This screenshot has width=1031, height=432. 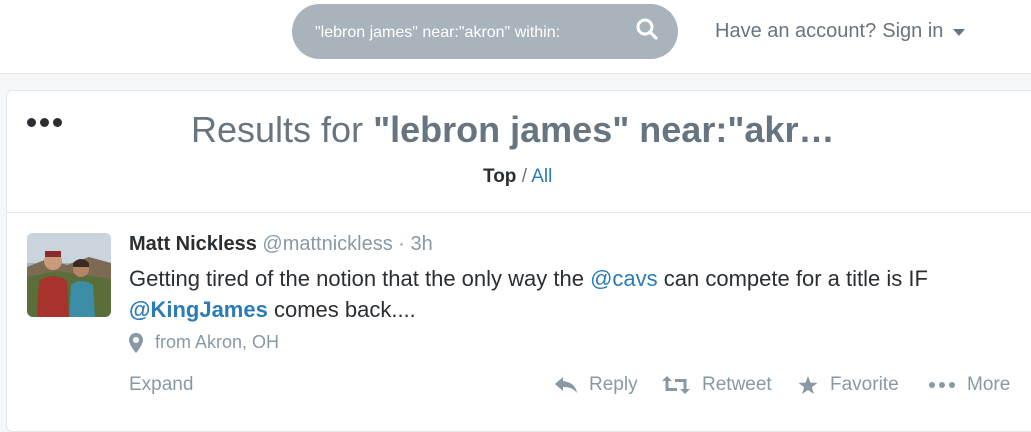 What do you see at coordinates (864, 384) in the screenshot?
I see `favorite-label: Favorite` at bounding box center [864, 384].